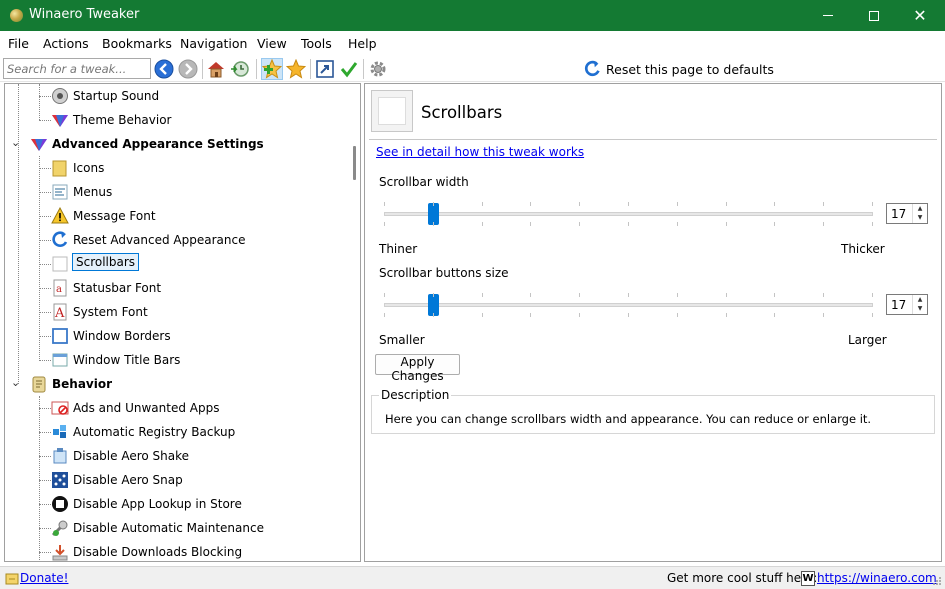 The height and width of the screenshot is (589, 945). What do you see at coordinates (272, 69) in the screenshot?
I see `add-bookmark-button` at bounding box center [272, 69].